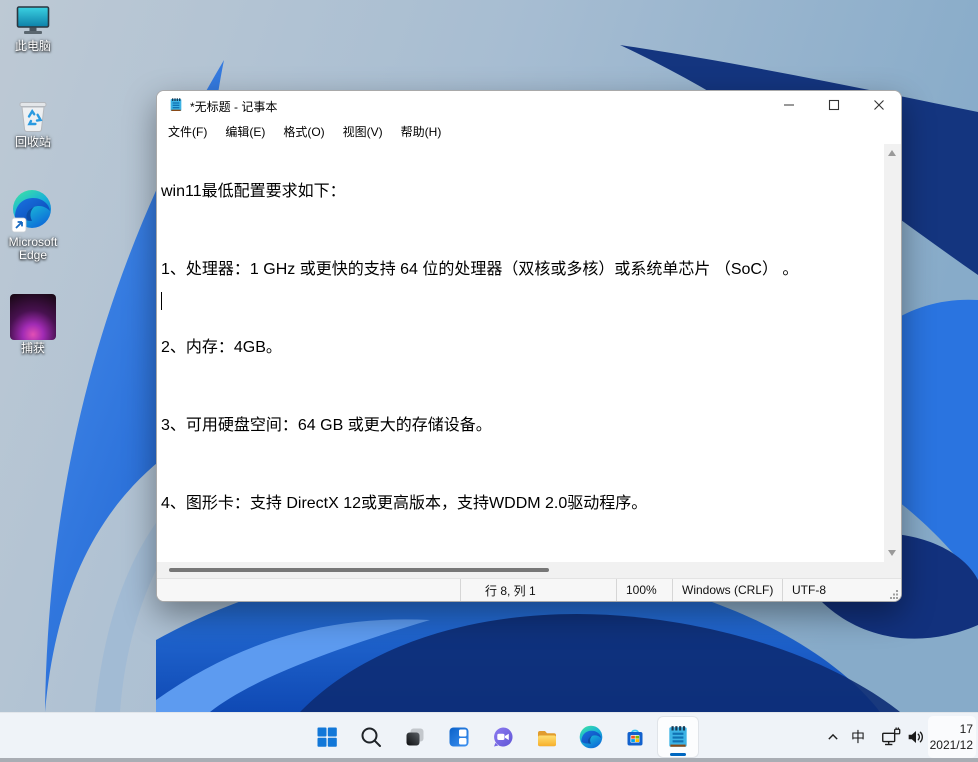 This screenshot has height=762, width=978. Describe the element at coordinates (404, 503) in the screenshot. I see `text-line: 4、图形卡：支持 DirectX 12或更高版本，支持WDDM 2.0驱动程序。` at that location.